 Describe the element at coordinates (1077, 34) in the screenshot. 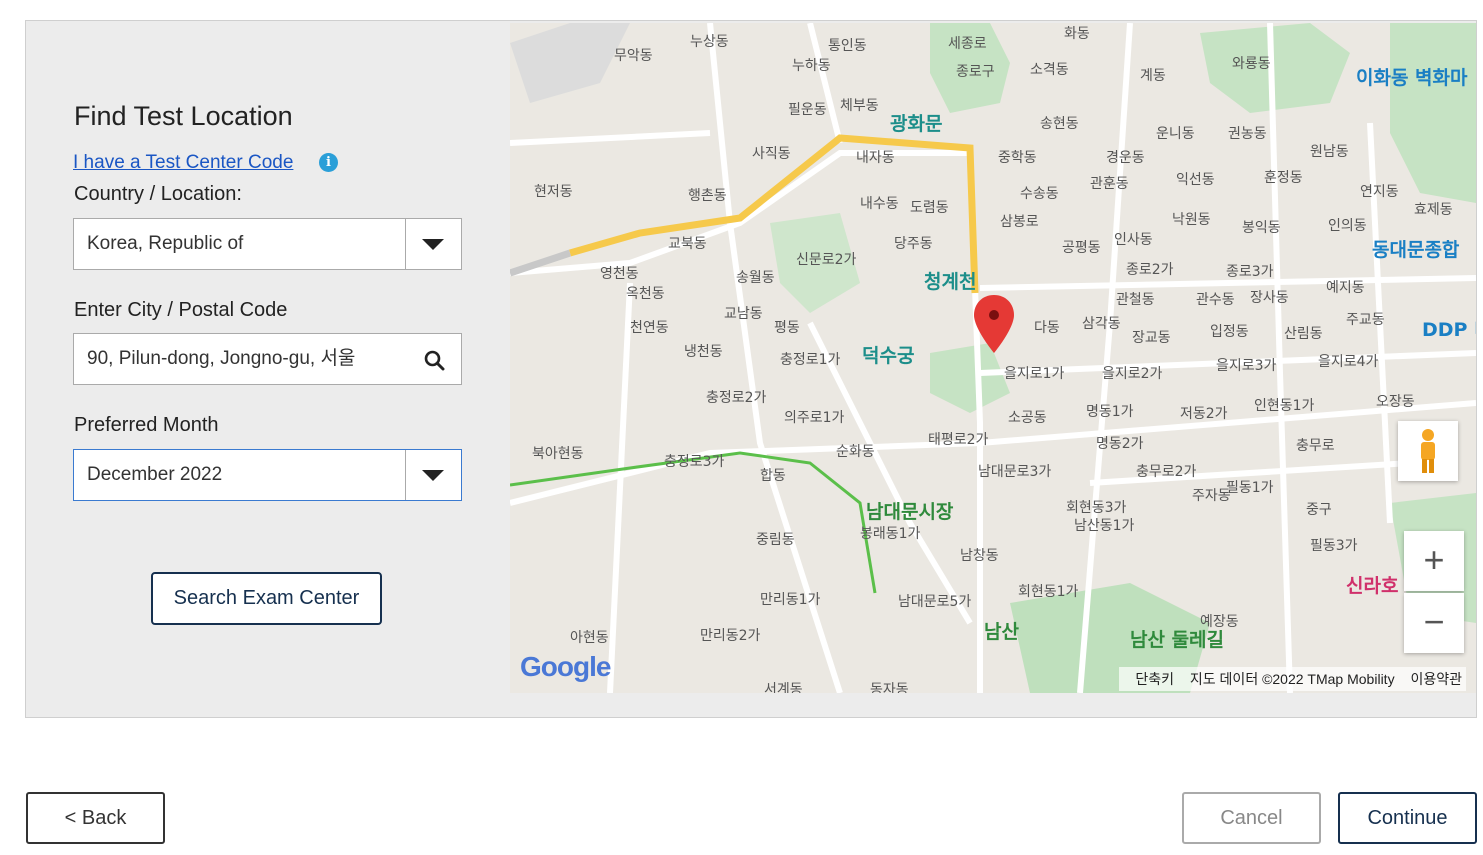

I see `map-label: 화동` at that location.